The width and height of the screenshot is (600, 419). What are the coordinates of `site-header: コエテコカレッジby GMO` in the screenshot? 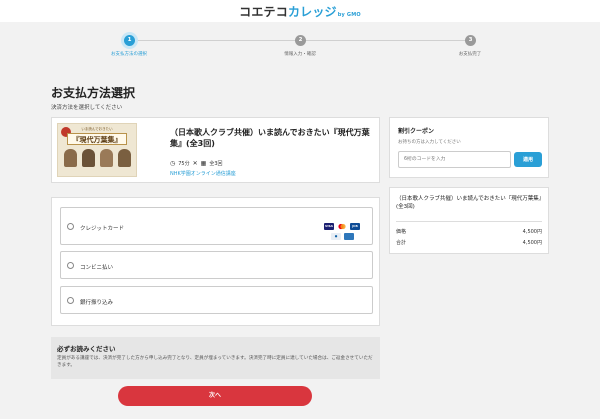 It's located at (300, 11).